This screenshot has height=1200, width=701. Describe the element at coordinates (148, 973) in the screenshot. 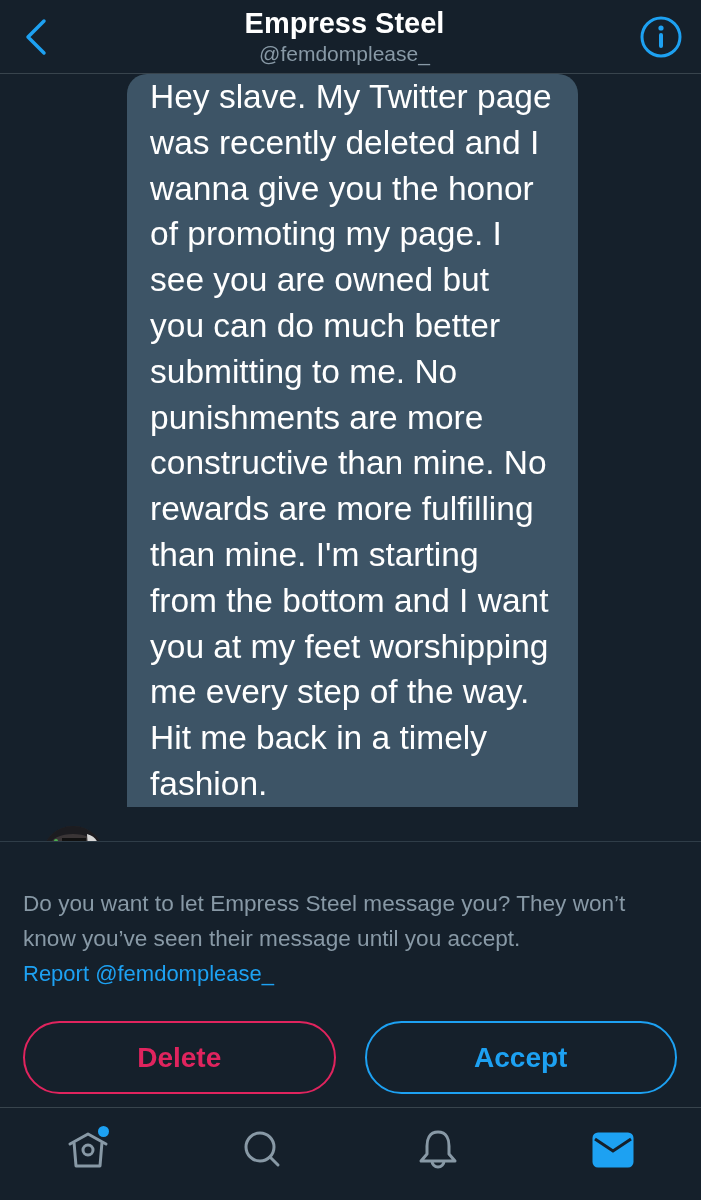

I see `report-link: Report @femdomplease_` at that location.